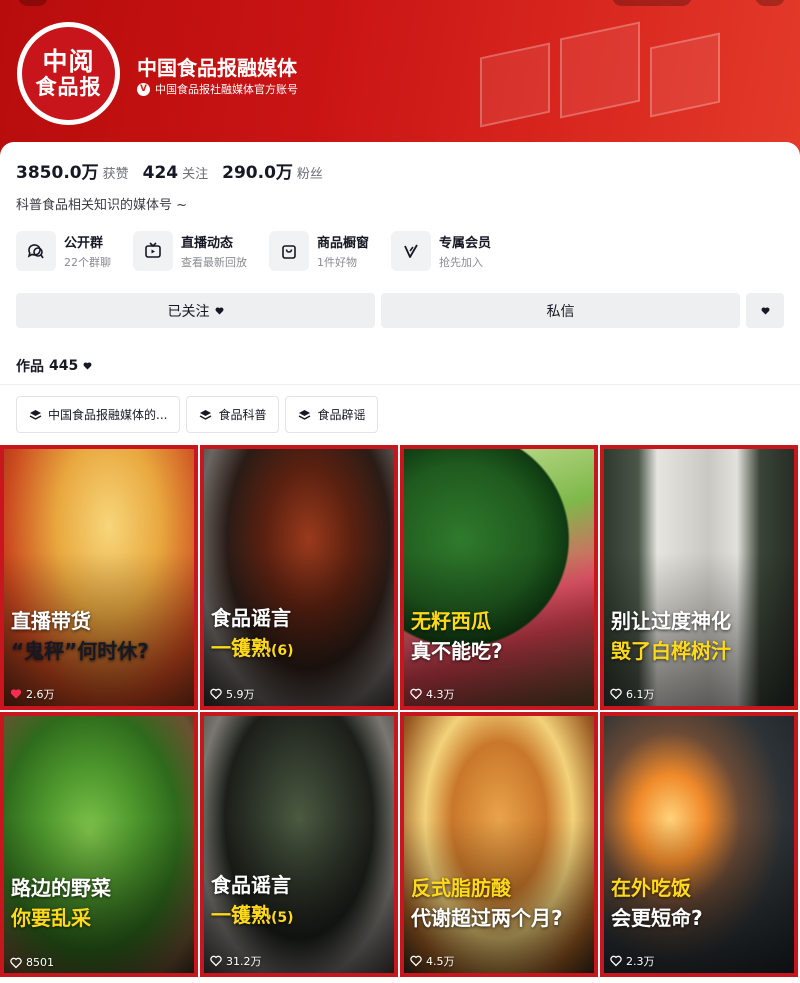 This screenshot has height=983, width=800. I want to click on video-tile: 食品谣言 一镬熟(5) 31.2万, so click(299, 844).